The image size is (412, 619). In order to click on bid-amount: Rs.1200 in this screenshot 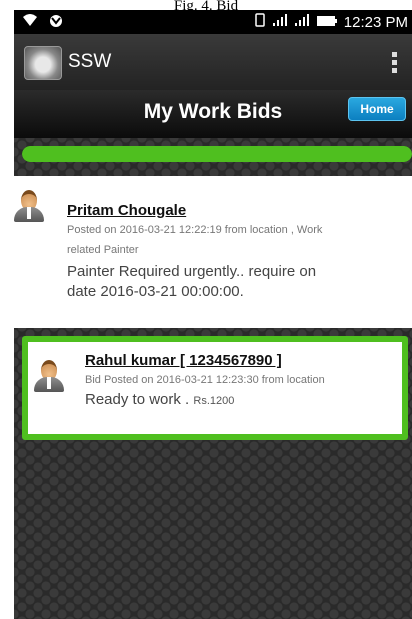, I will do `click(214, 401)`.